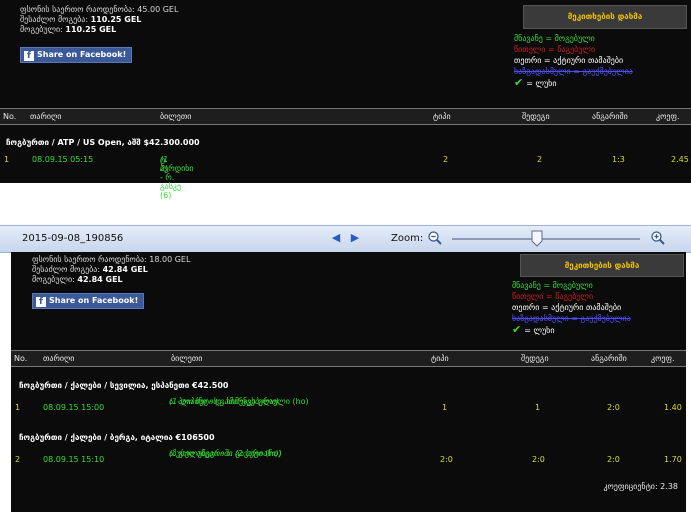 The height and width of the screenshot is (512, 691). What do you see at coordinates (225, 453) in the screenshot?
I see `row-pick: (ზუსტი ანგარიში (2 სეტიანი))` at bounding box center [225, 453].